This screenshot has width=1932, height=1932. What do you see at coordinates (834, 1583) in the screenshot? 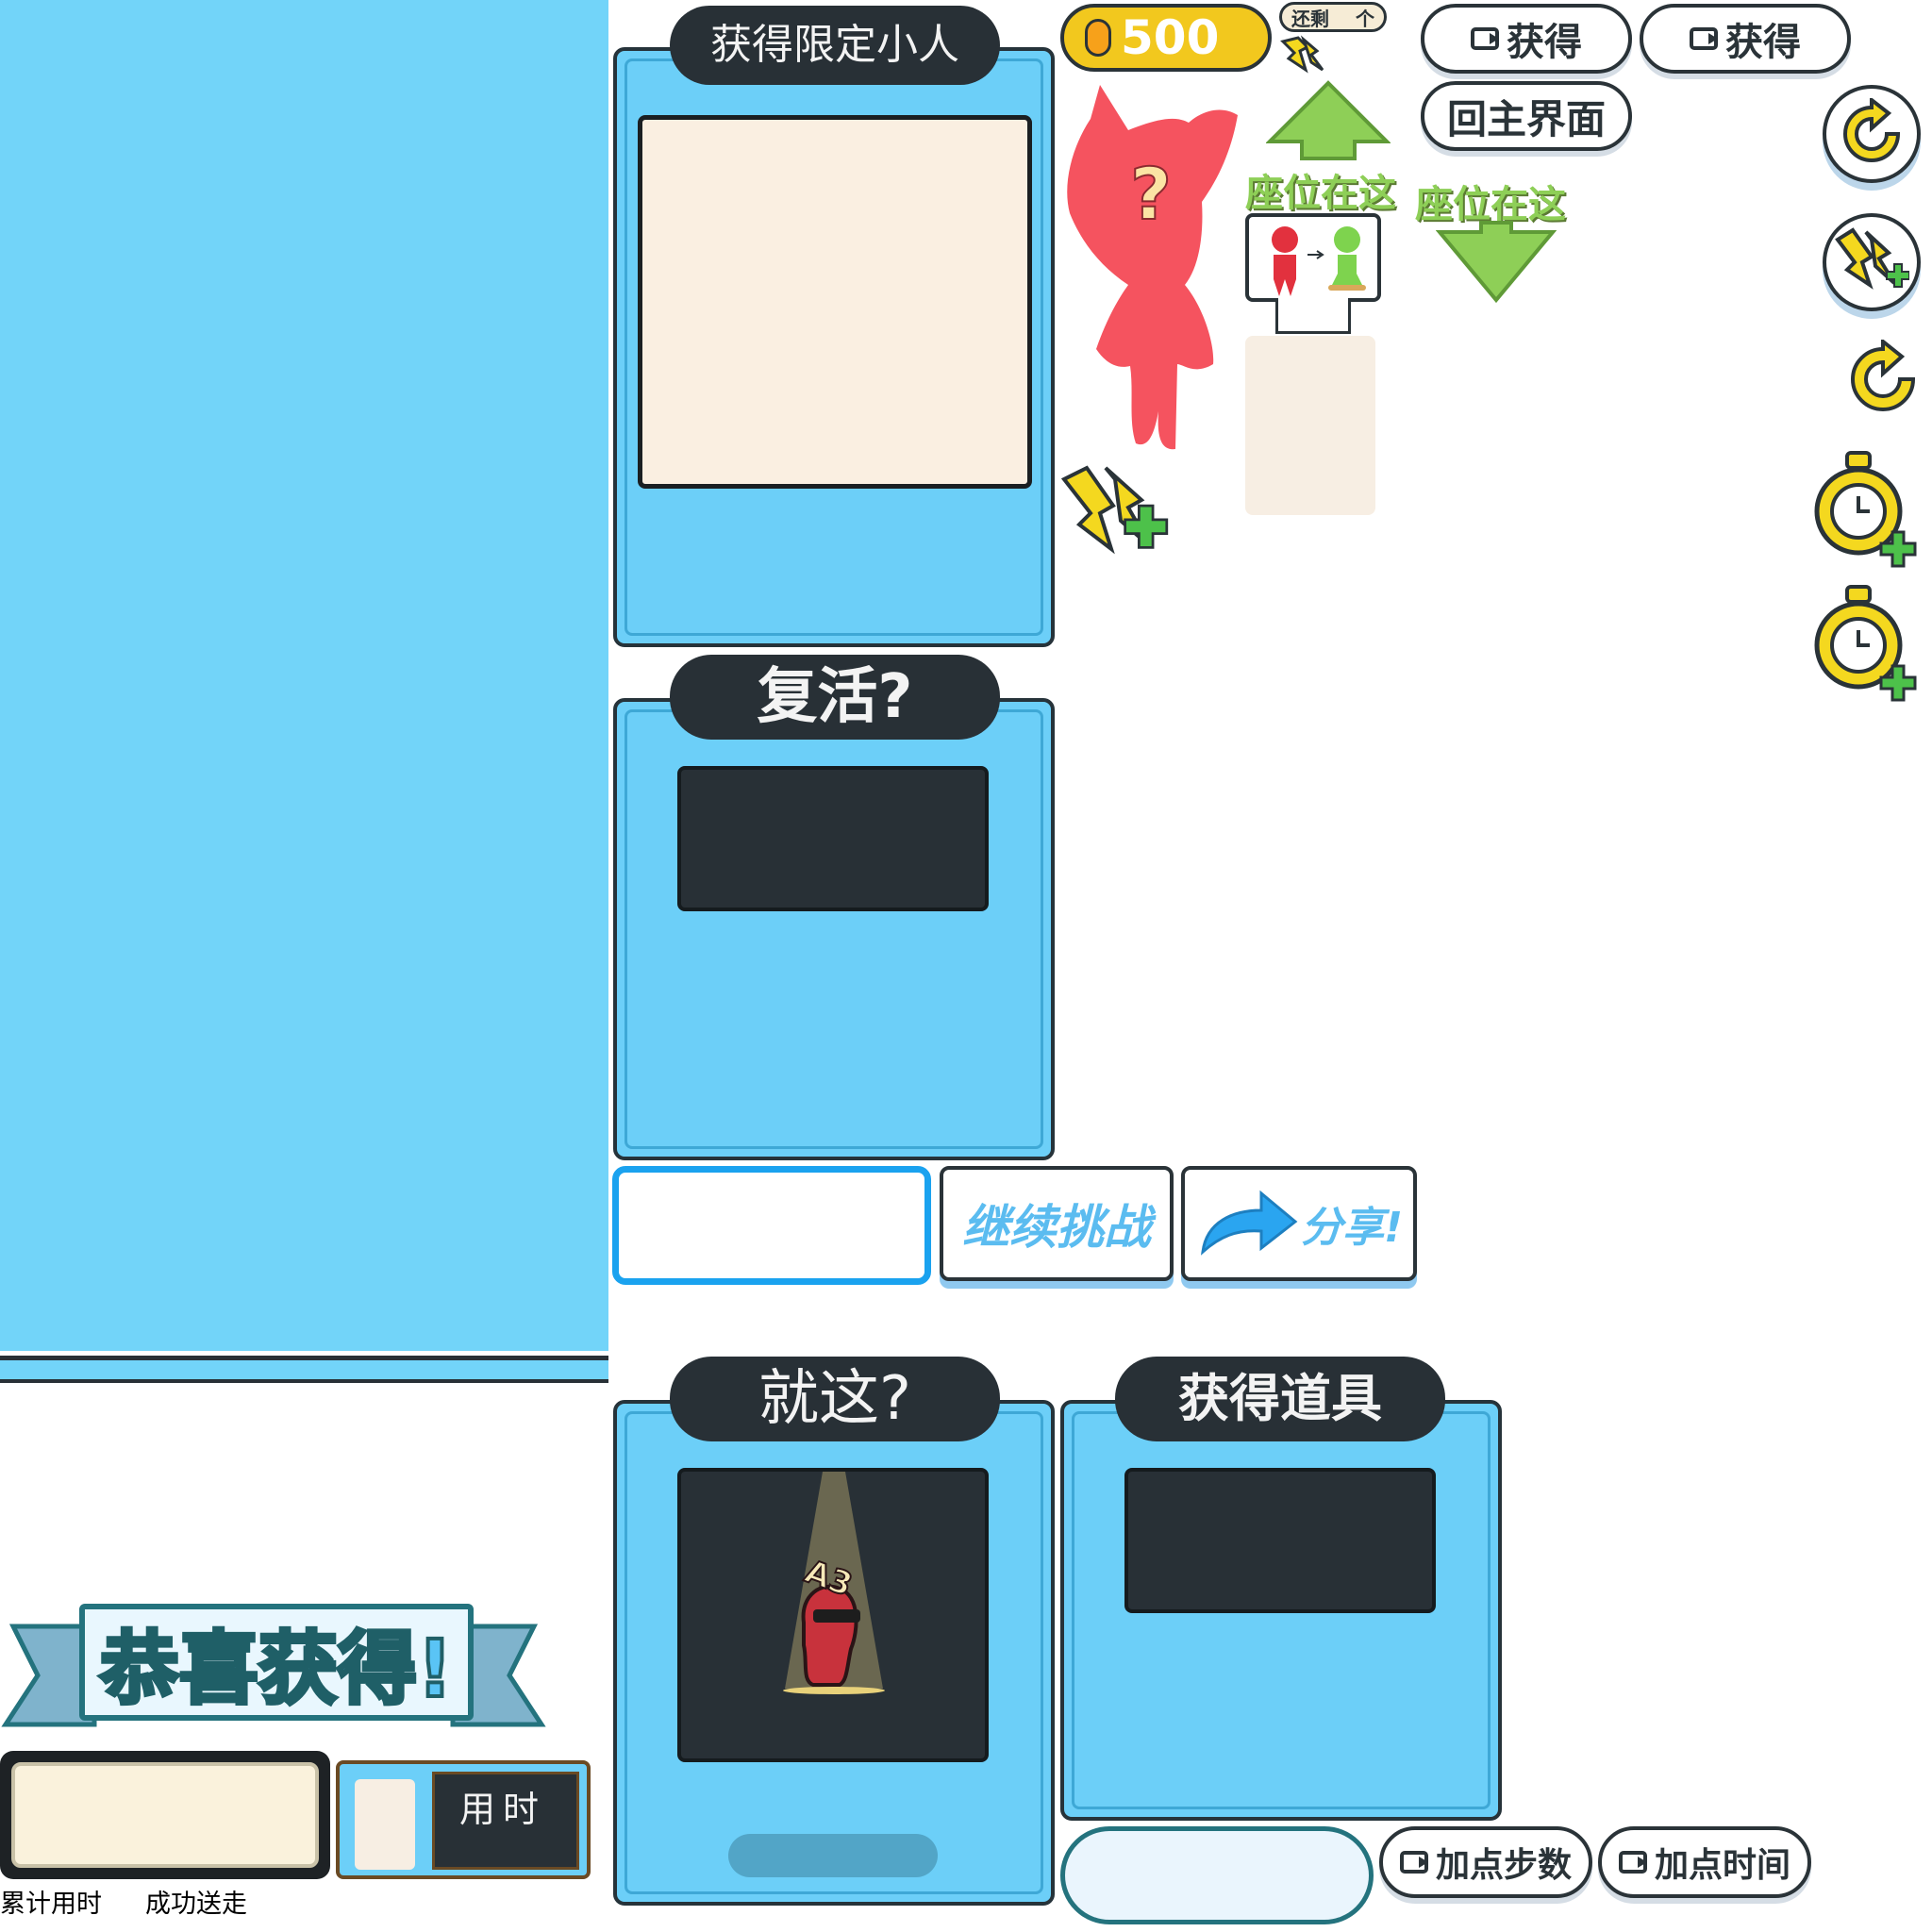
I see `spotlight-character: A3` at bounding box center [834, 1583].